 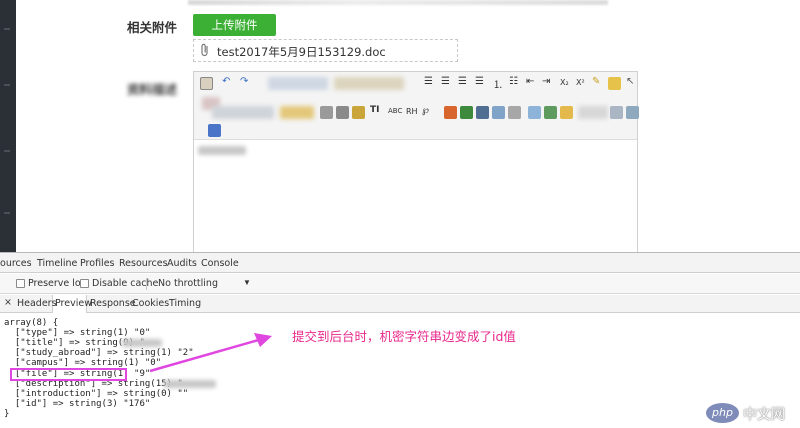 What do you see at coordinates (580, 82) in the screenshot?
I see `superscript-icon: X²` at bounding box center [580, 82].